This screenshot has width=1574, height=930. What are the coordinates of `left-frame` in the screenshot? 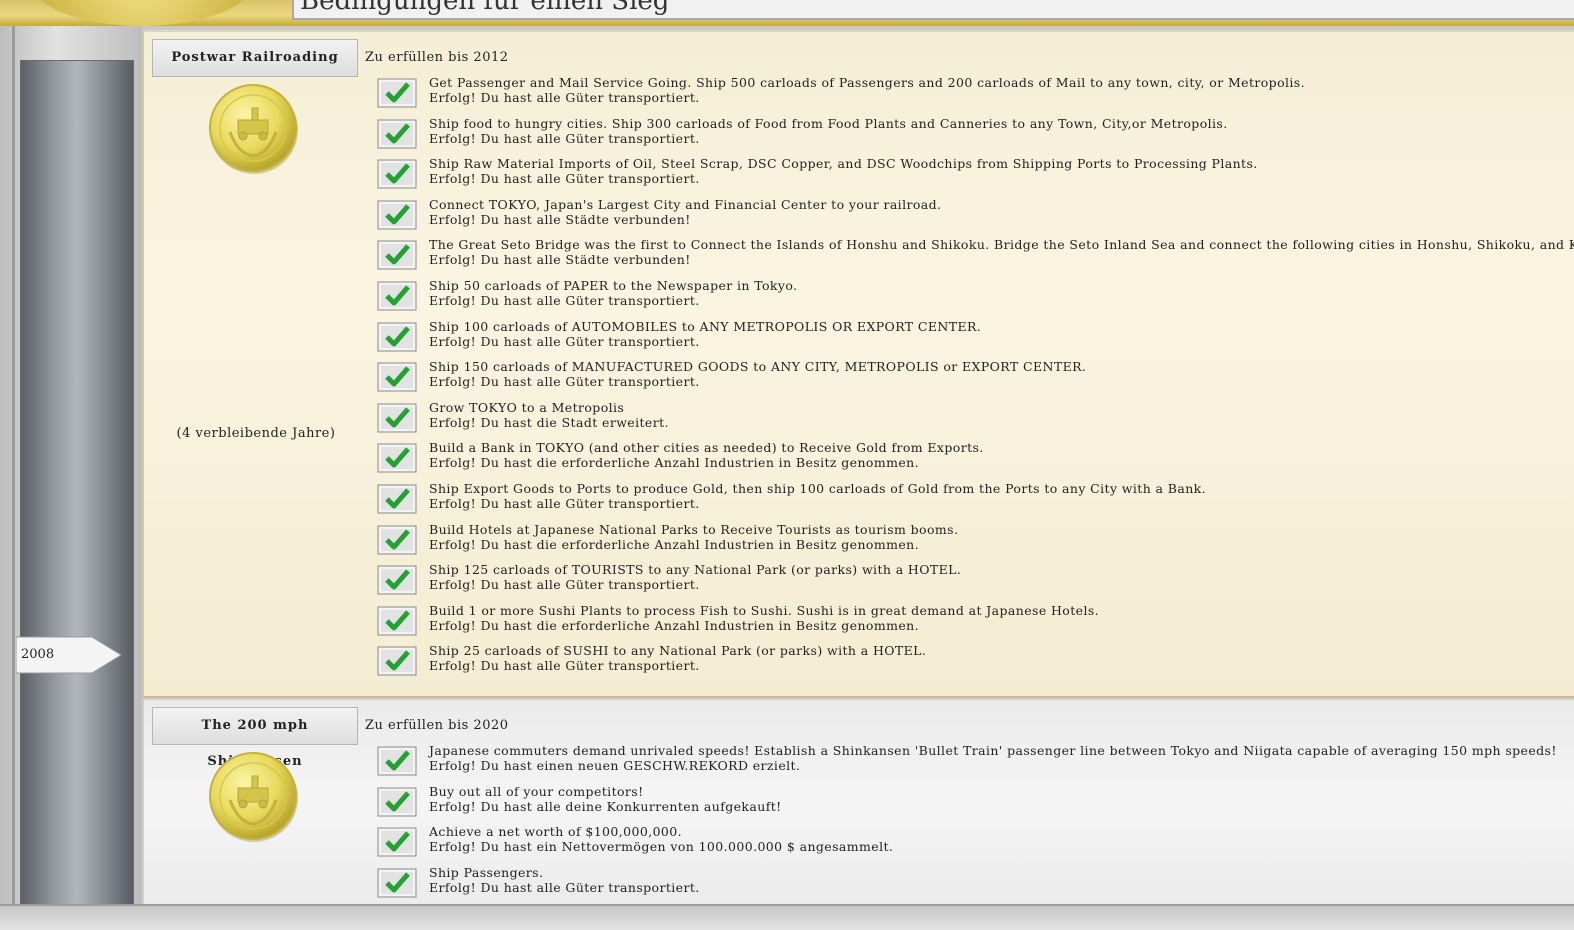 It's located at (71, 471).